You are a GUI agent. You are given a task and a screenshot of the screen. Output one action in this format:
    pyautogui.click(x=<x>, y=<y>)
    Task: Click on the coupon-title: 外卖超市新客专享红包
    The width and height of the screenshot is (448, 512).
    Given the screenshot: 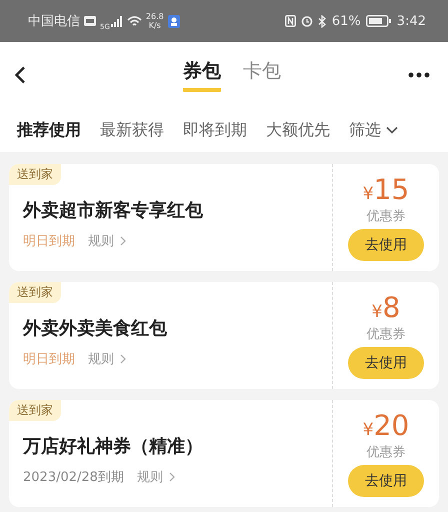 What is the action you would take?
    pyautogui.click(x=113, y=210)
    